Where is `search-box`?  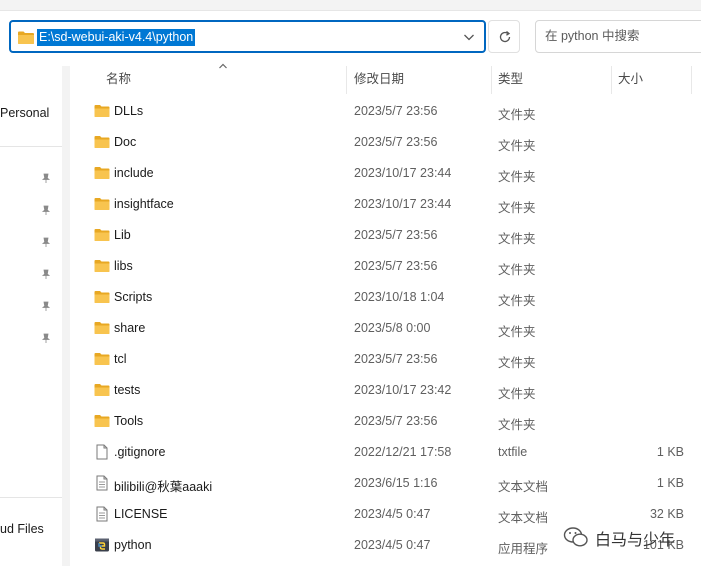
search-box is located at coordinates (618, 36).